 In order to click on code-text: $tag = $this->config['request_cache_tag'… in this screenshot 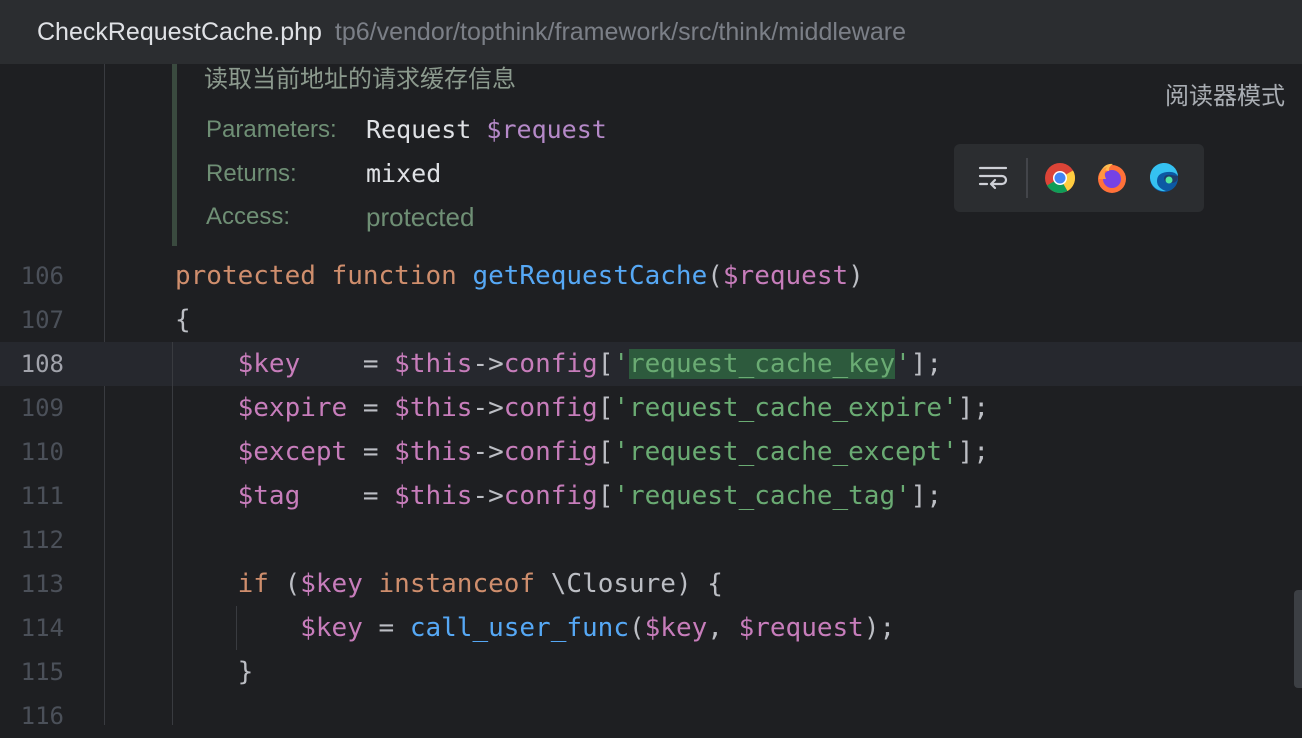, I will do `click(558, 496)`.